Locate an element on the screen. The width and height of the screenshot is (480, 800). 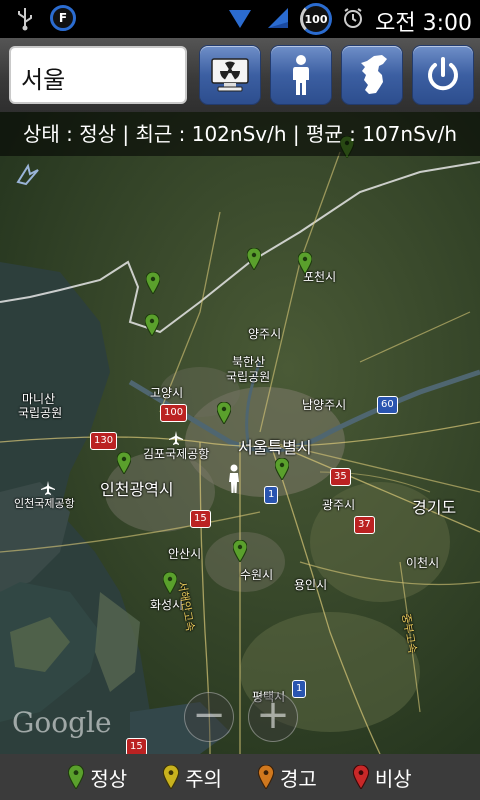
power-button is located at coordinates (443, 75).